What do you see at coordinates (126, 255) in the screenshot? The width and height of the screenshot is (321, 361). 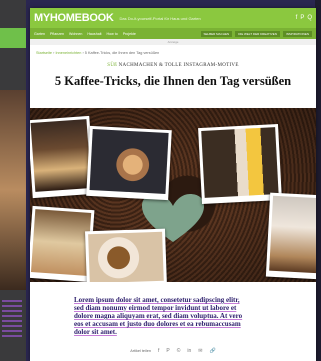 I see `photo-cappuccino` at bounding box center [126, 255].